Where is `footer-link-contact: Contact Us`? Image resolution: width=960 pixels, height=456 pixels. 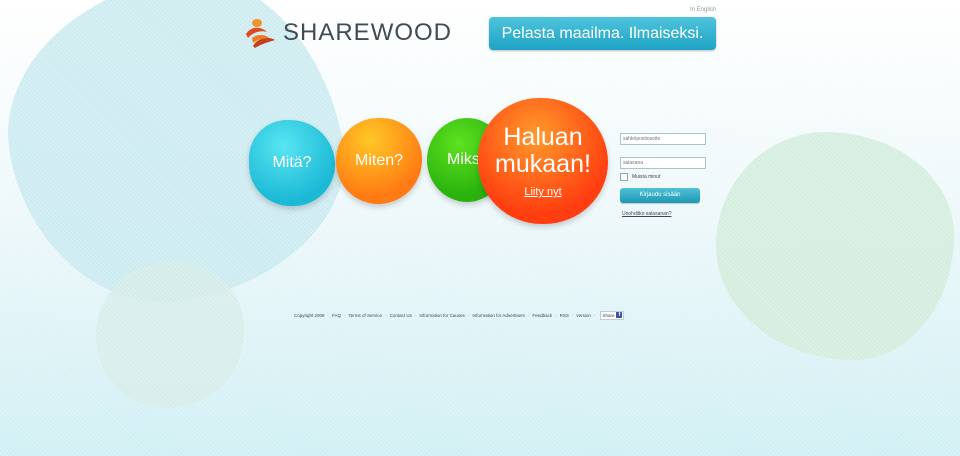 footer-link-contact: Contact Us is located at coordinates (401, 315).